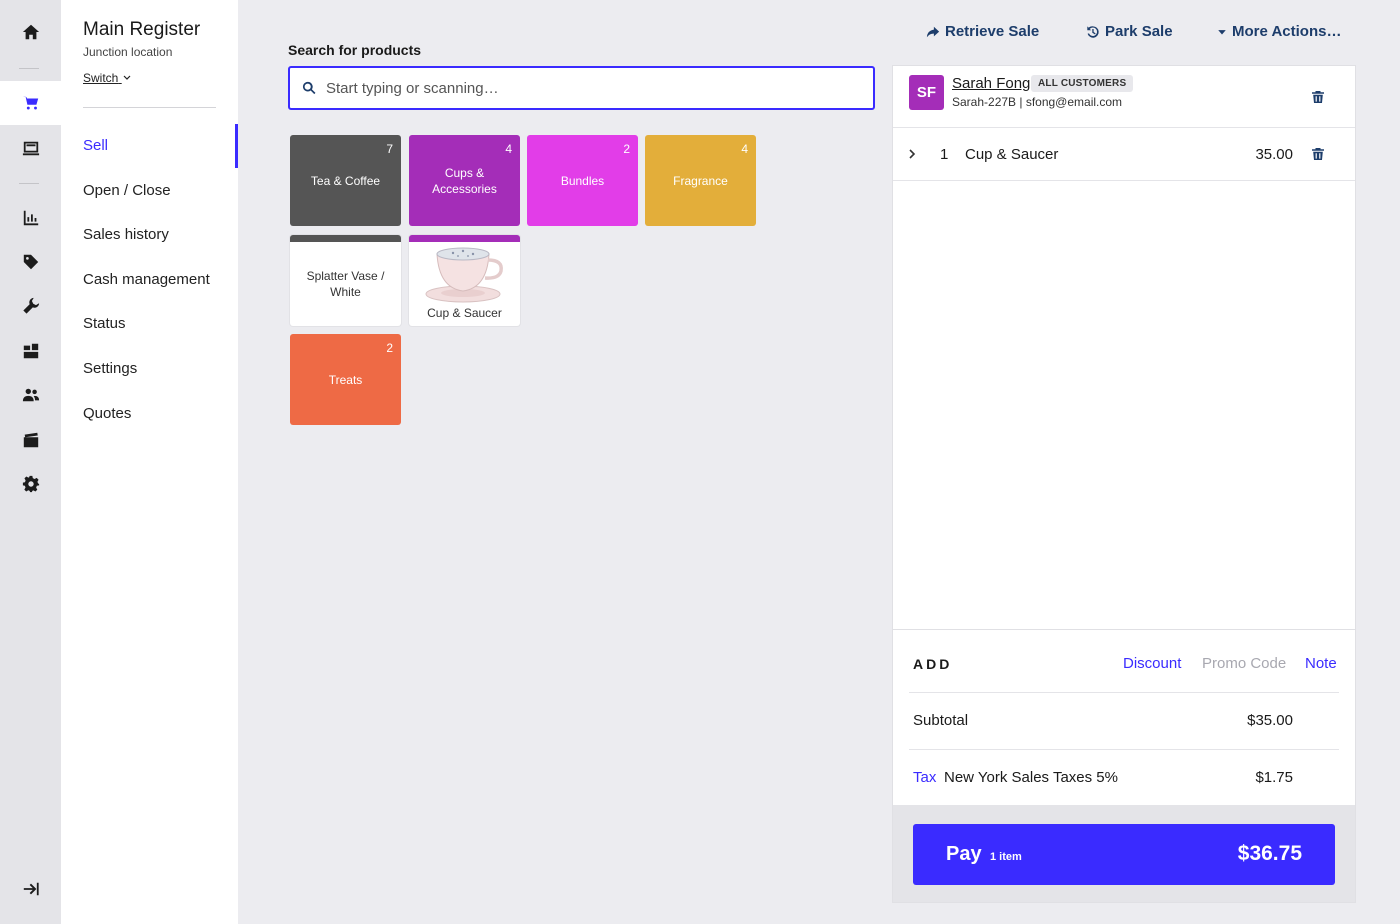 Image resolution: width=1400 pixels, height=924 pixels. I want to click on tax-label: New York Sales Taxes 5%, so click(1031, 777).